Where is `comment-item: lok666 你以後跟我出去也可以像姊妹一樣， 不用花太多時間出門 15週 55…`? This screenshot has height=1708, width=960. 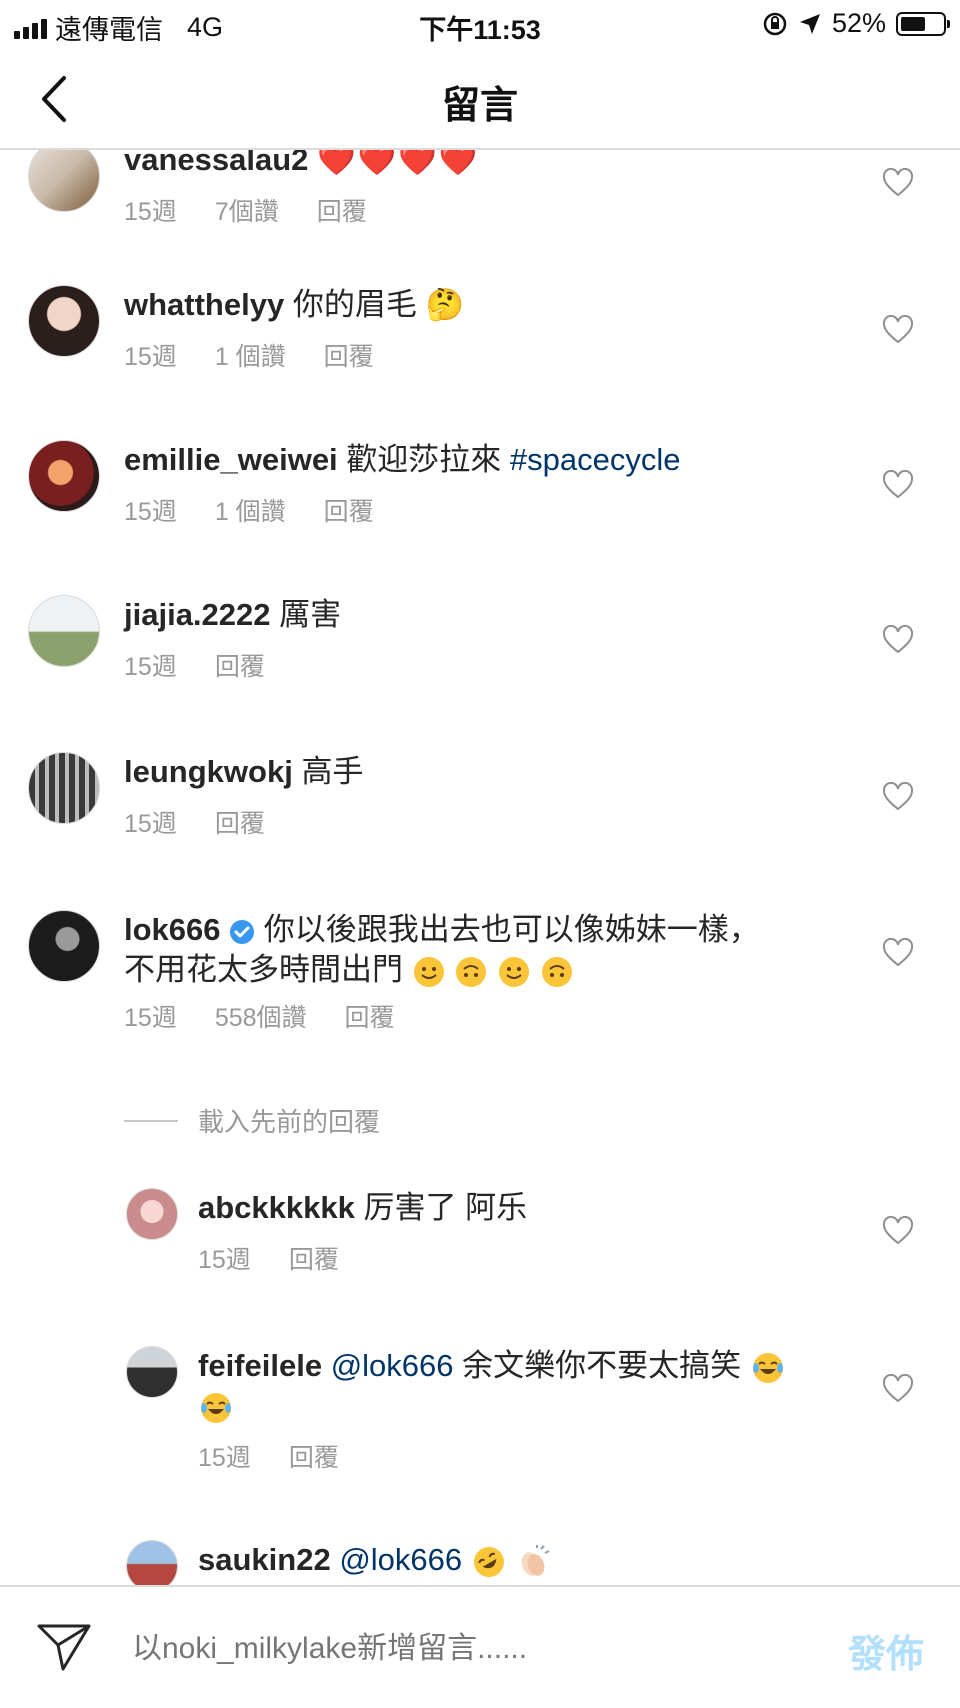
comment-item: lok666 你以後跟我出去也可以像姊妹一樣， 不用花太多時間出門 15週 55… is located at coordinates (480, 995).